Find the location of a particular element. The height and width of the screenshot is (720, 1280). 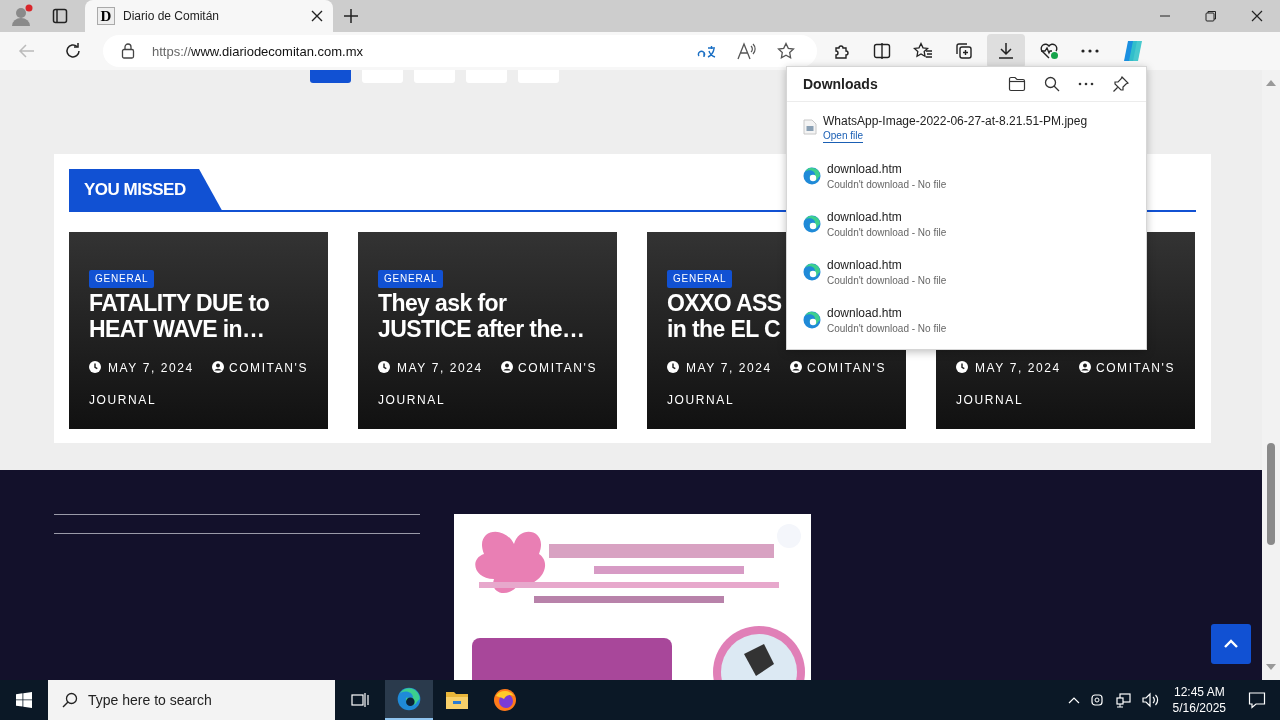

download-status: Couldn't download - No file is located at coordinates (887, 185).